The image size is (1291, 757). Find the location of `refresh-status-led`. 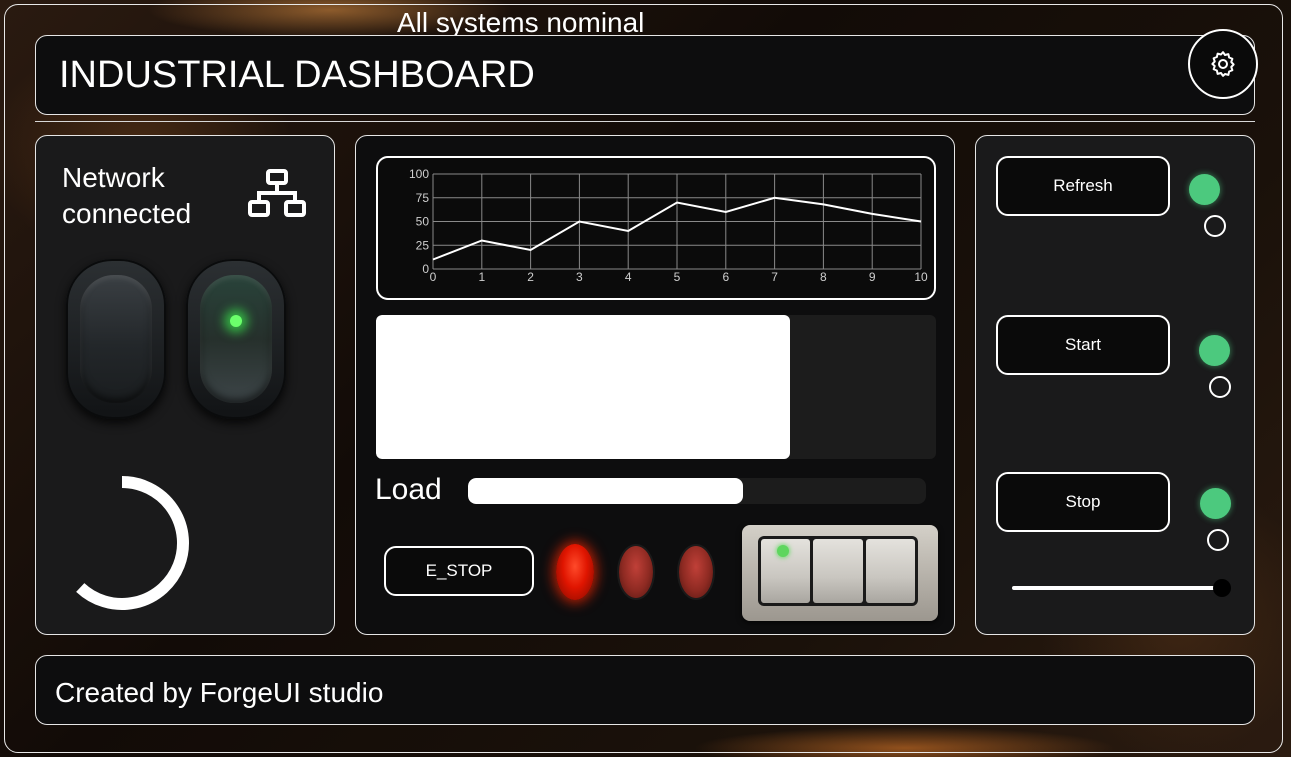

refresh-status-led is located at coordinates (1204, 189).